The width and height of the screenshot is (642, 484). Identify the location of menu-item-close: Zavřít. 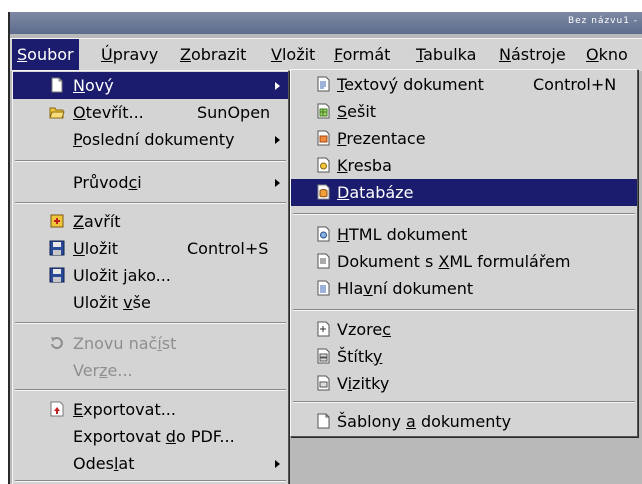
(150, 221).